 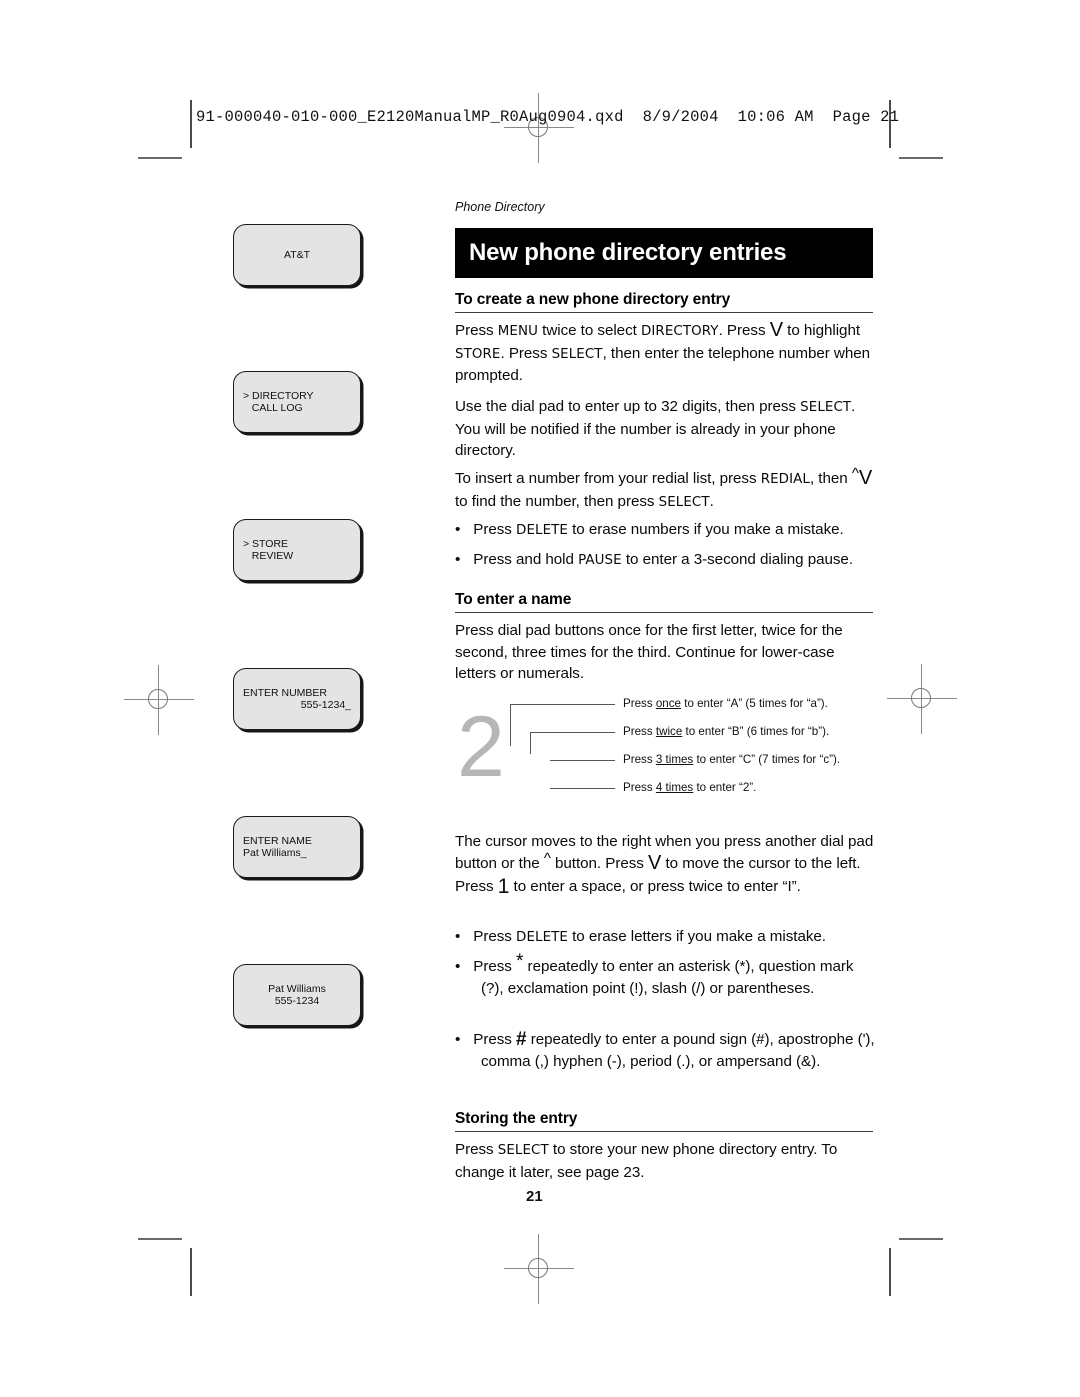 I want to click on lcd-stored-entry-screen: Pat Williams 555-1234, so click(x=297, y=995).